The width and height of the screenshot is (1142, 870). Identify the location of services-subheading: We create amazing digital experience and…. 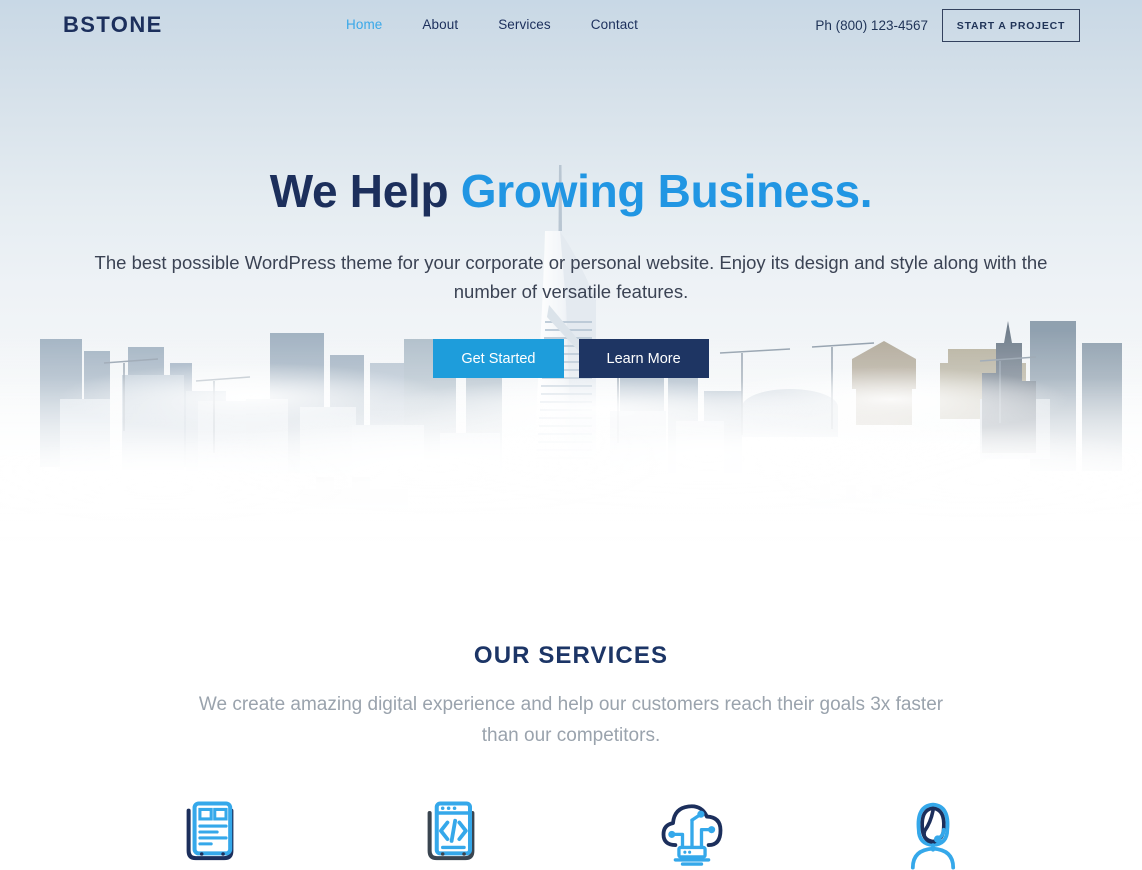
(571, 720).